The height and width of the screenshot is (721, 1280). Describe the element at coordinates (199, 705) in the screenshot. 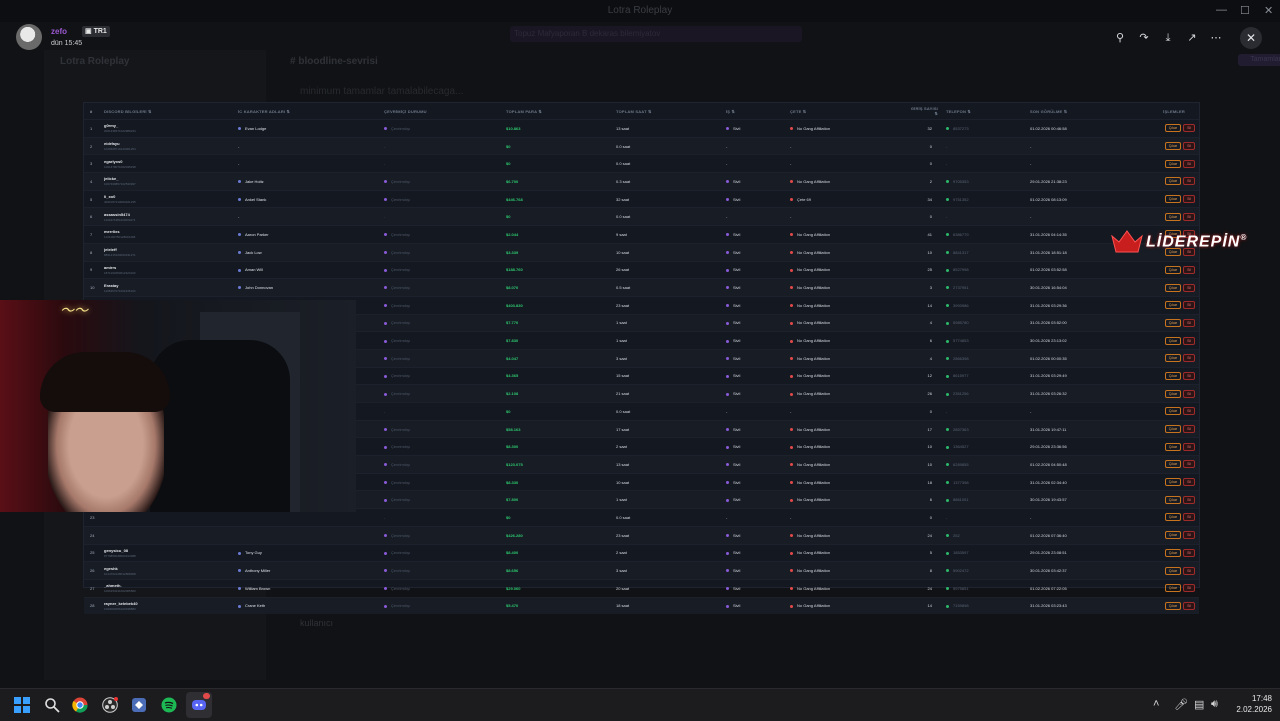

I see `discord-taskbar-active` at that location.